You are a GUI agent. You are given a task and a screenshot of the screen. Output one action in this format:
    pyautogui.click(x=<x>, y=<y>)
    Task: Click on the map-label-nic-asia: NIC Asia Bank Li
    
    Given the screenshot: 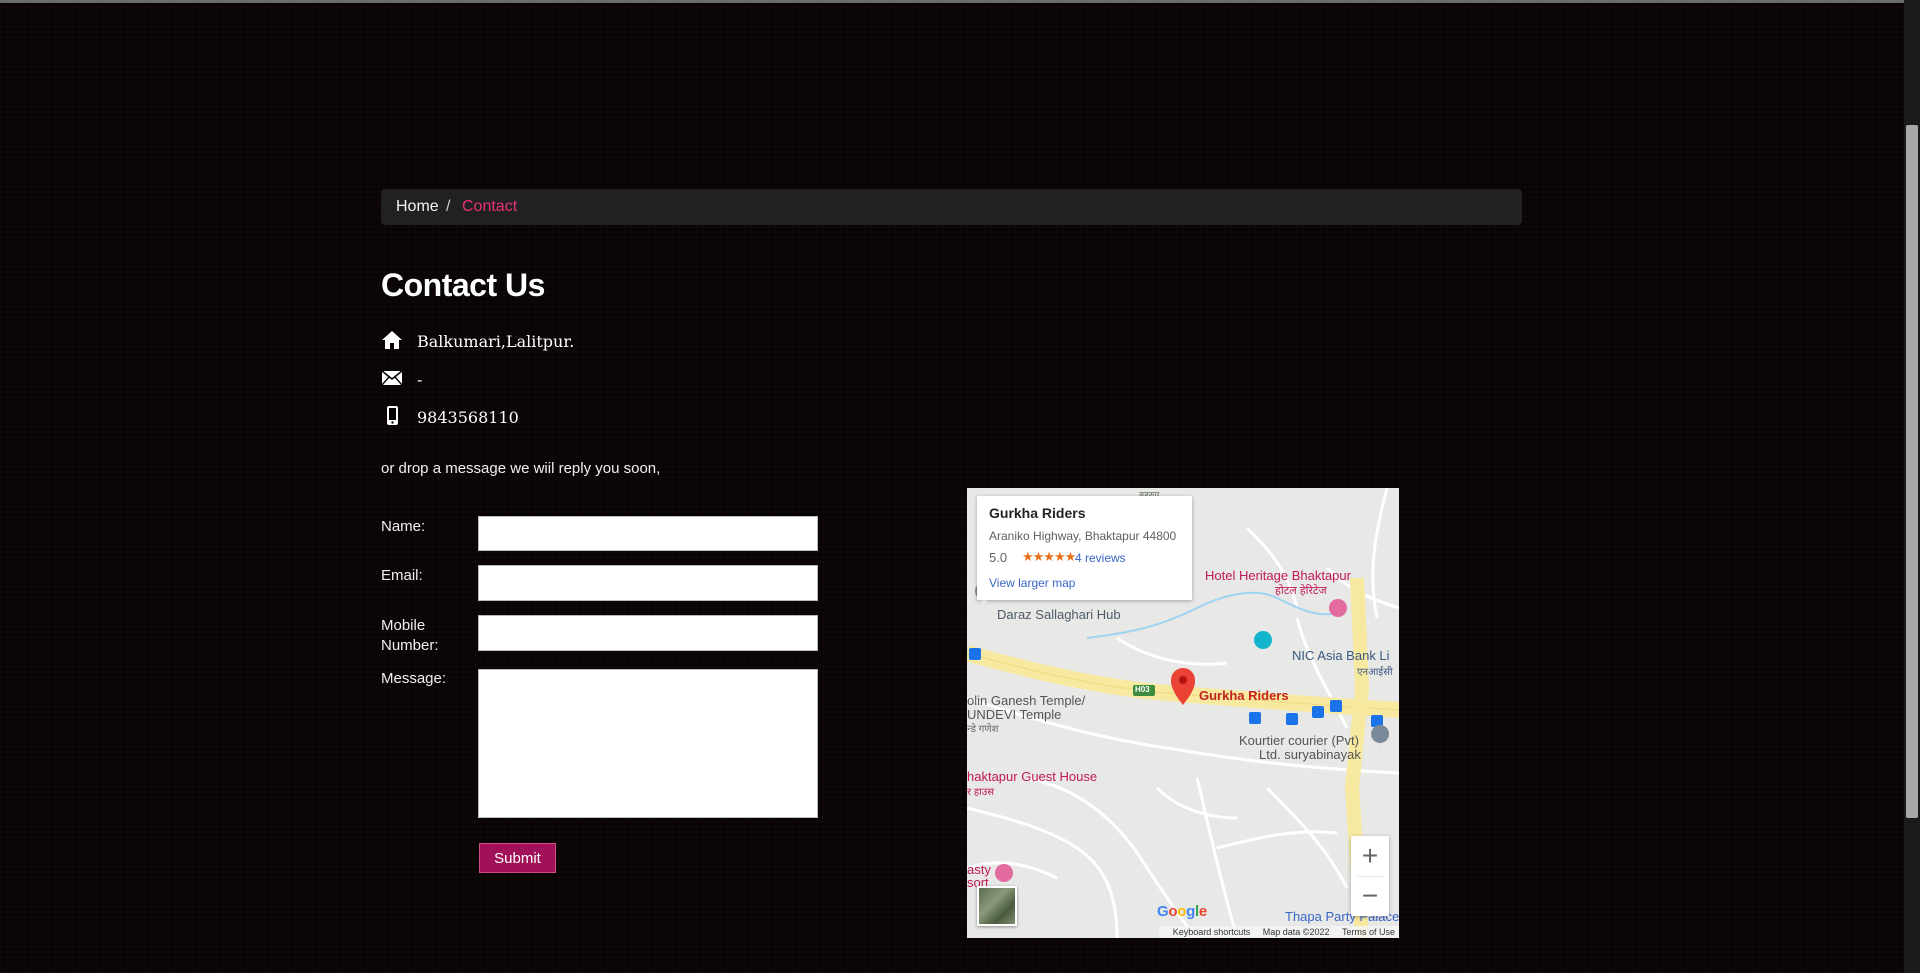 What is the action you would take?
    pyautogui.click(x=1341, y=655)
    